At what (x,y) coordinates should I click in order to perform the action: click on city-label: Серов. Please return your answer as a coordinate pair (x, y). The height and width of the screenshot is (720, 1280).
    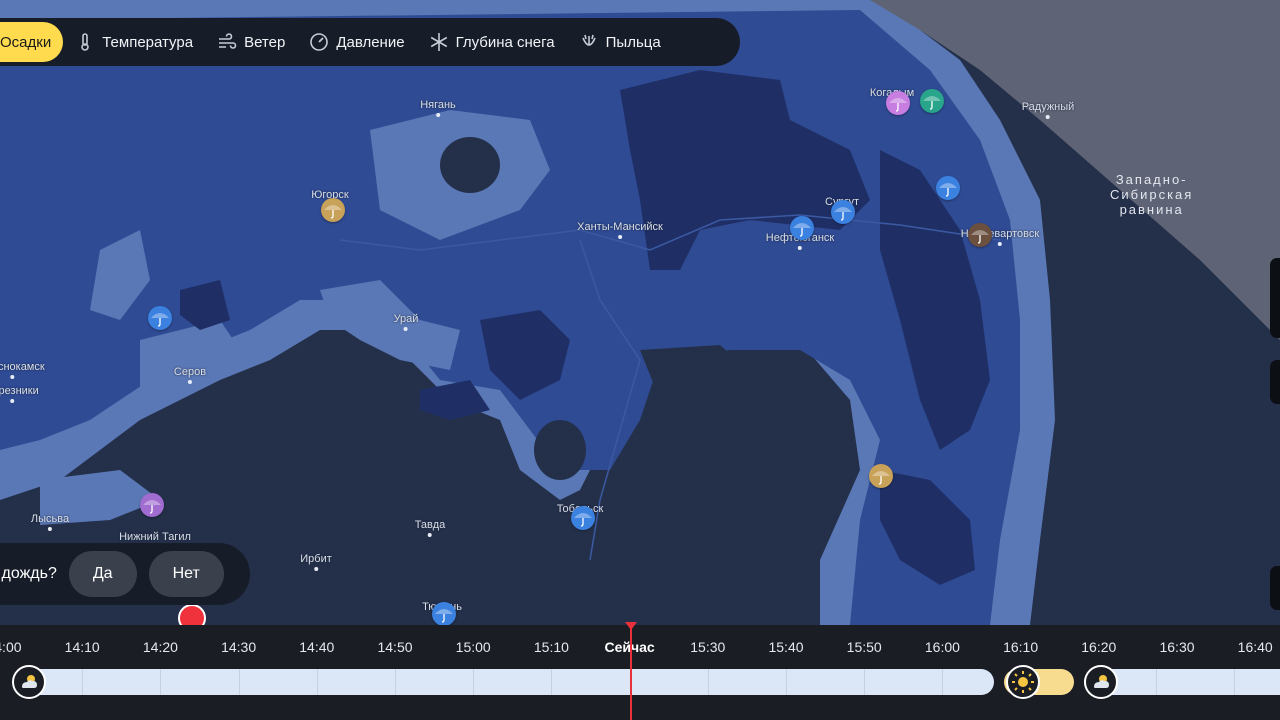
    Looking at the image, I should click on (190, 375).